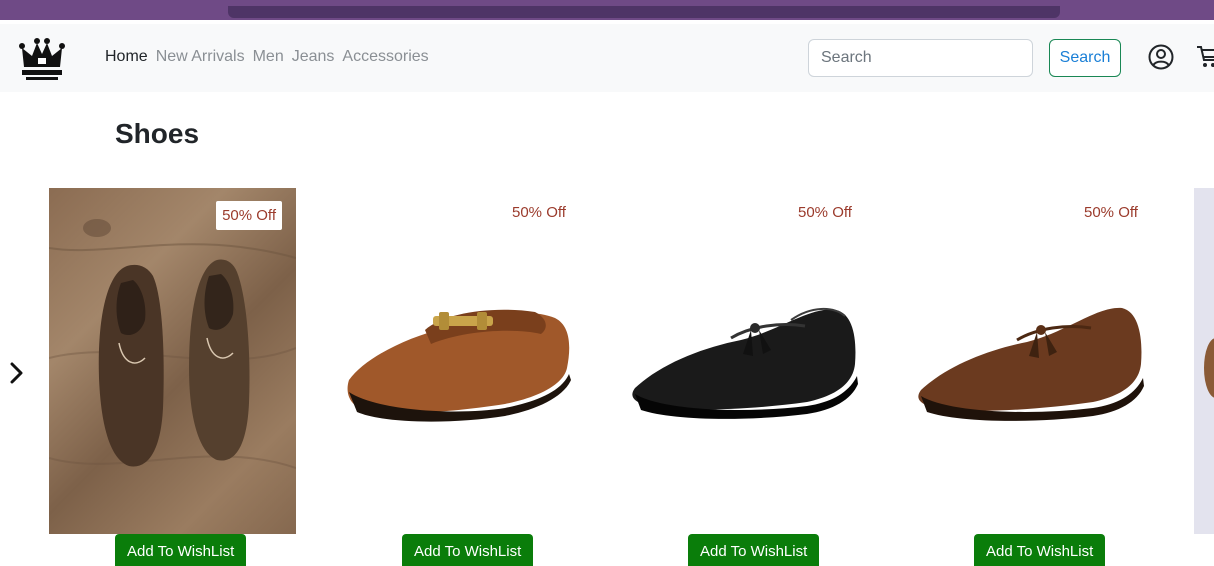  I want to click on product-image-brown-oxfords: 50% Off, so click(172, 361).